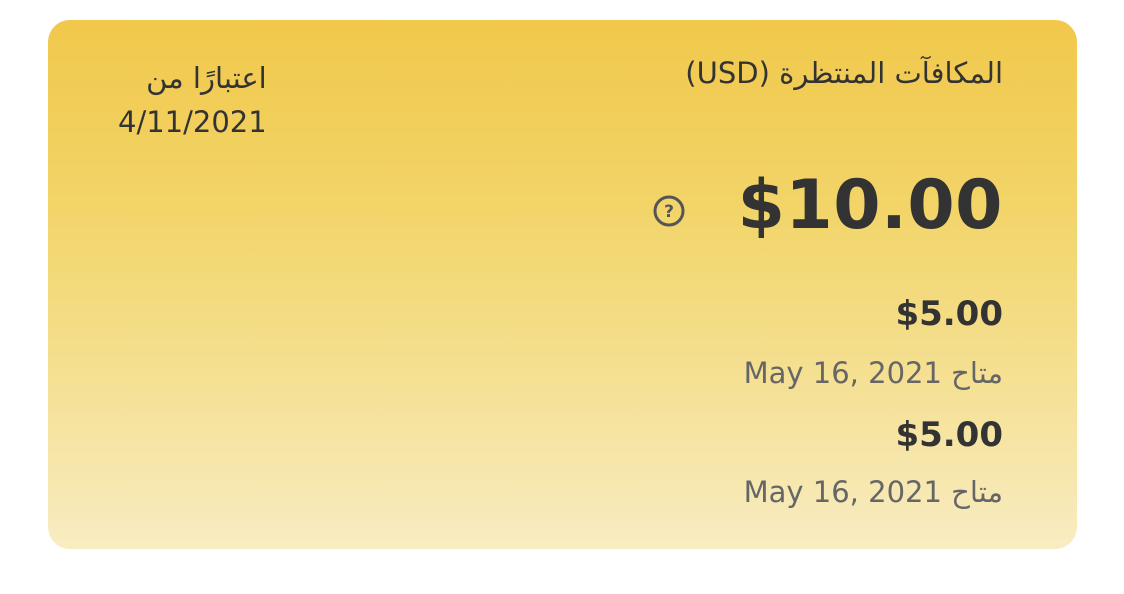 This screenshot has height=594, width=1124. Describe the element at coordinates (870, 205) in the screenshot. I see `total-pending-amount: $10.00` at that location.